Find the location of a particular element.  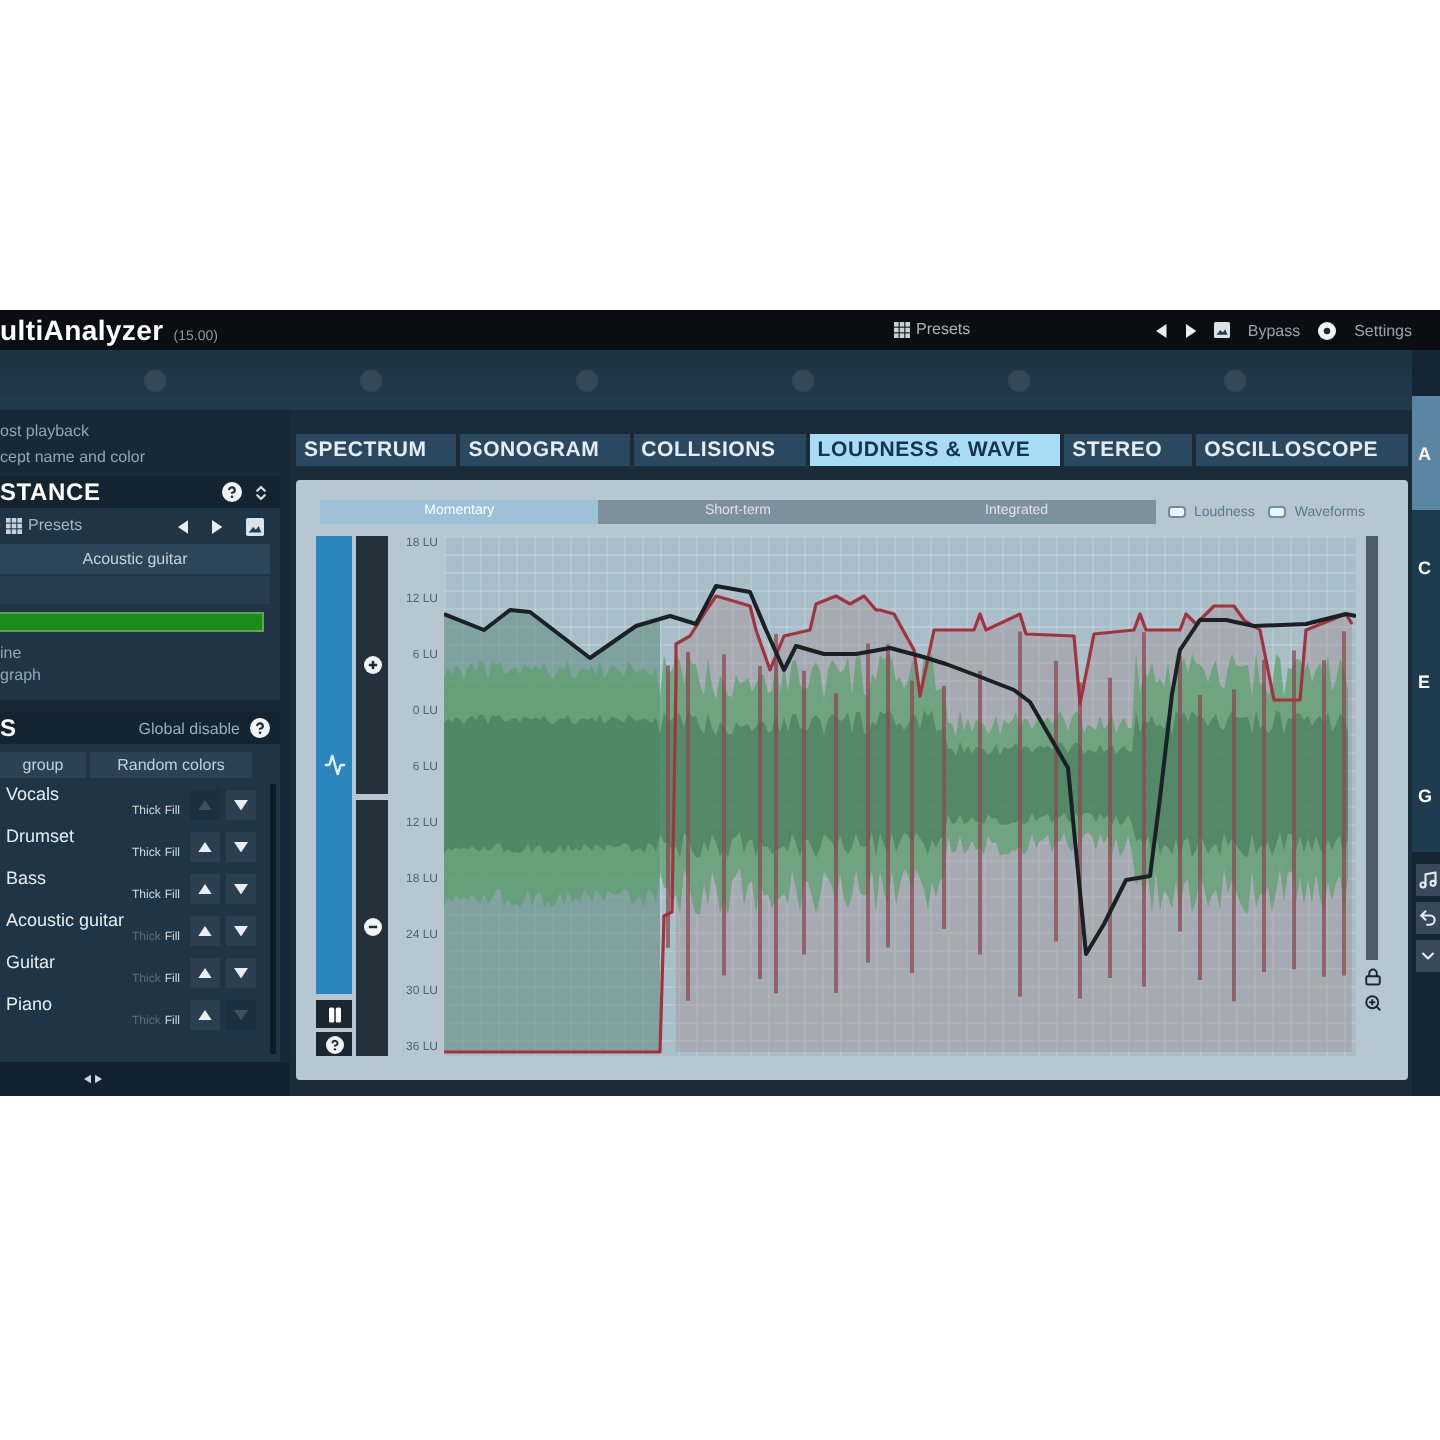

setting-label: ine is located at coordinates (12, 653).